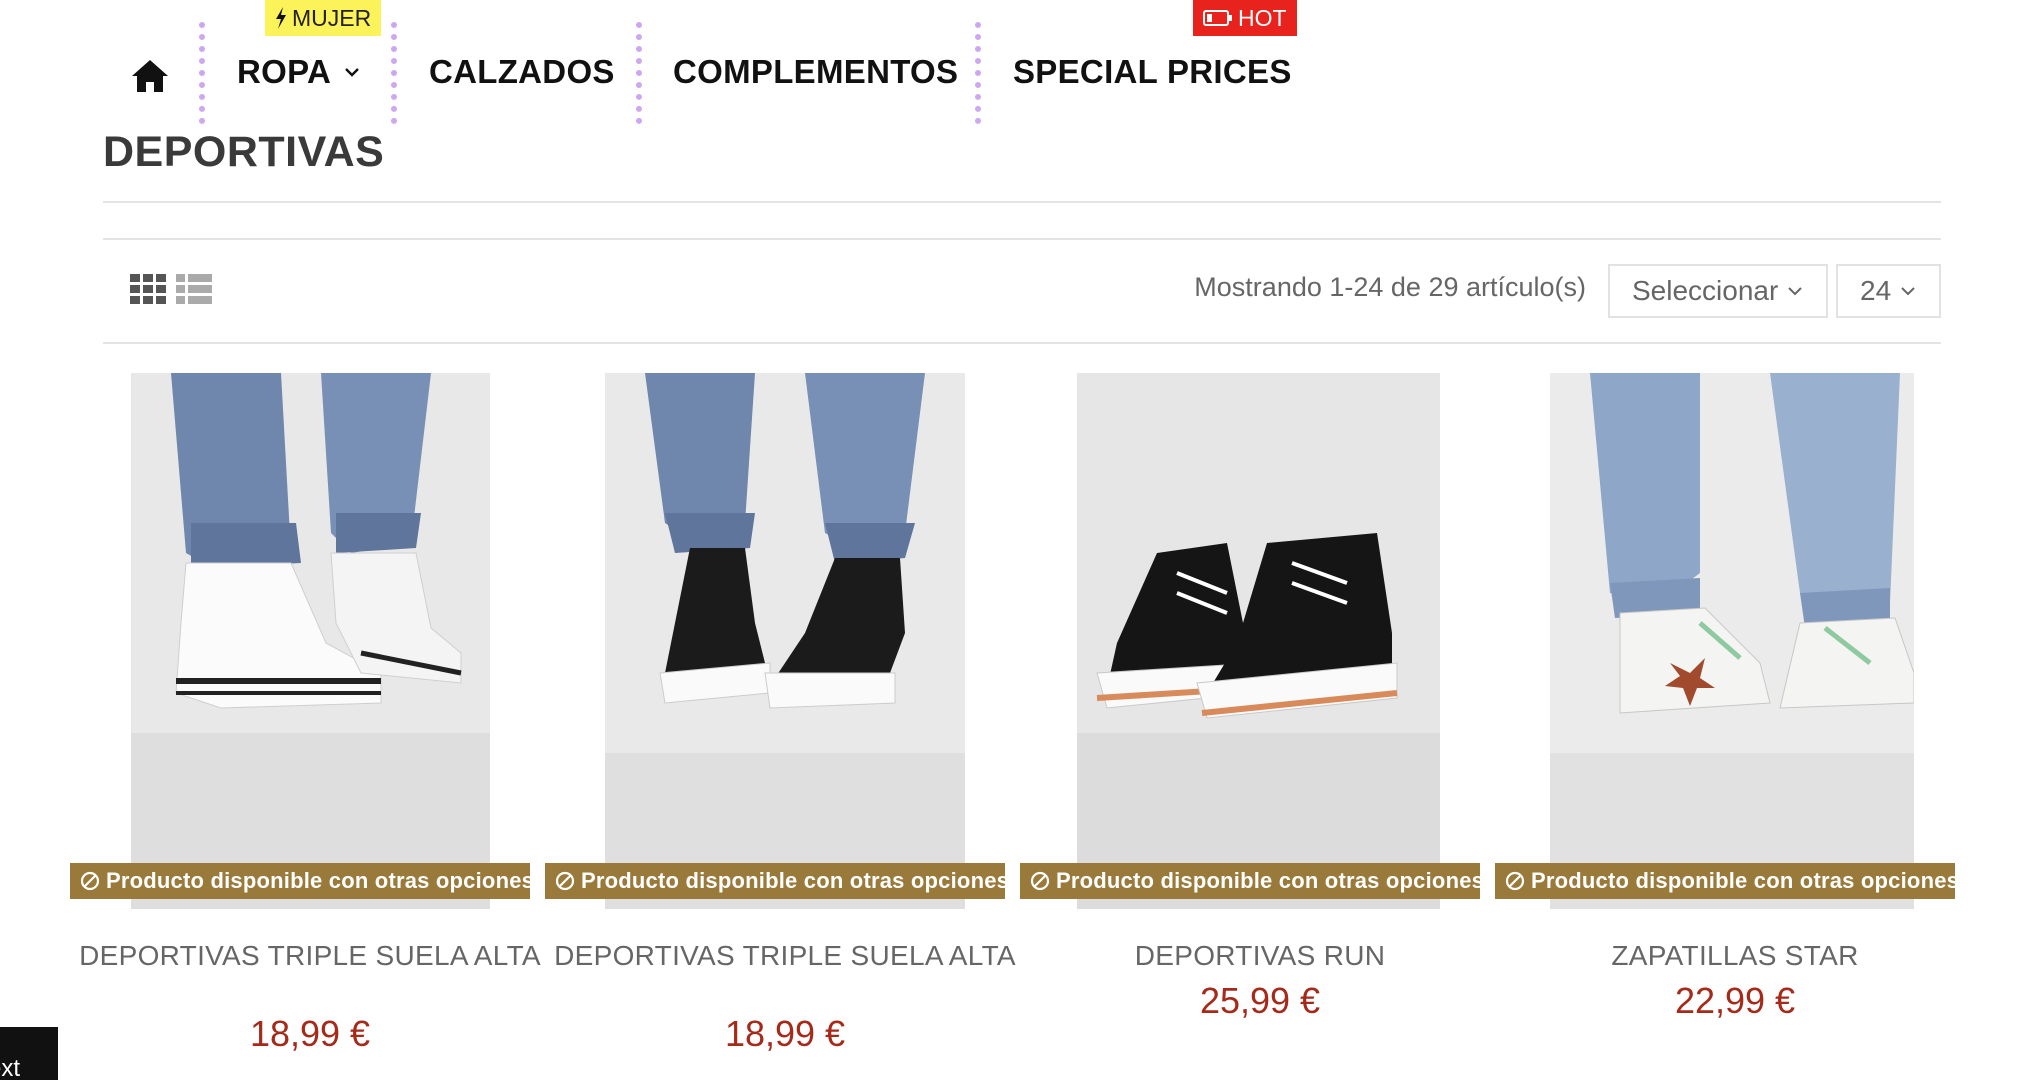  Describe the element at coordinates (1876, 290) in the screenshot. I see `per-page-value: 24` at that location.